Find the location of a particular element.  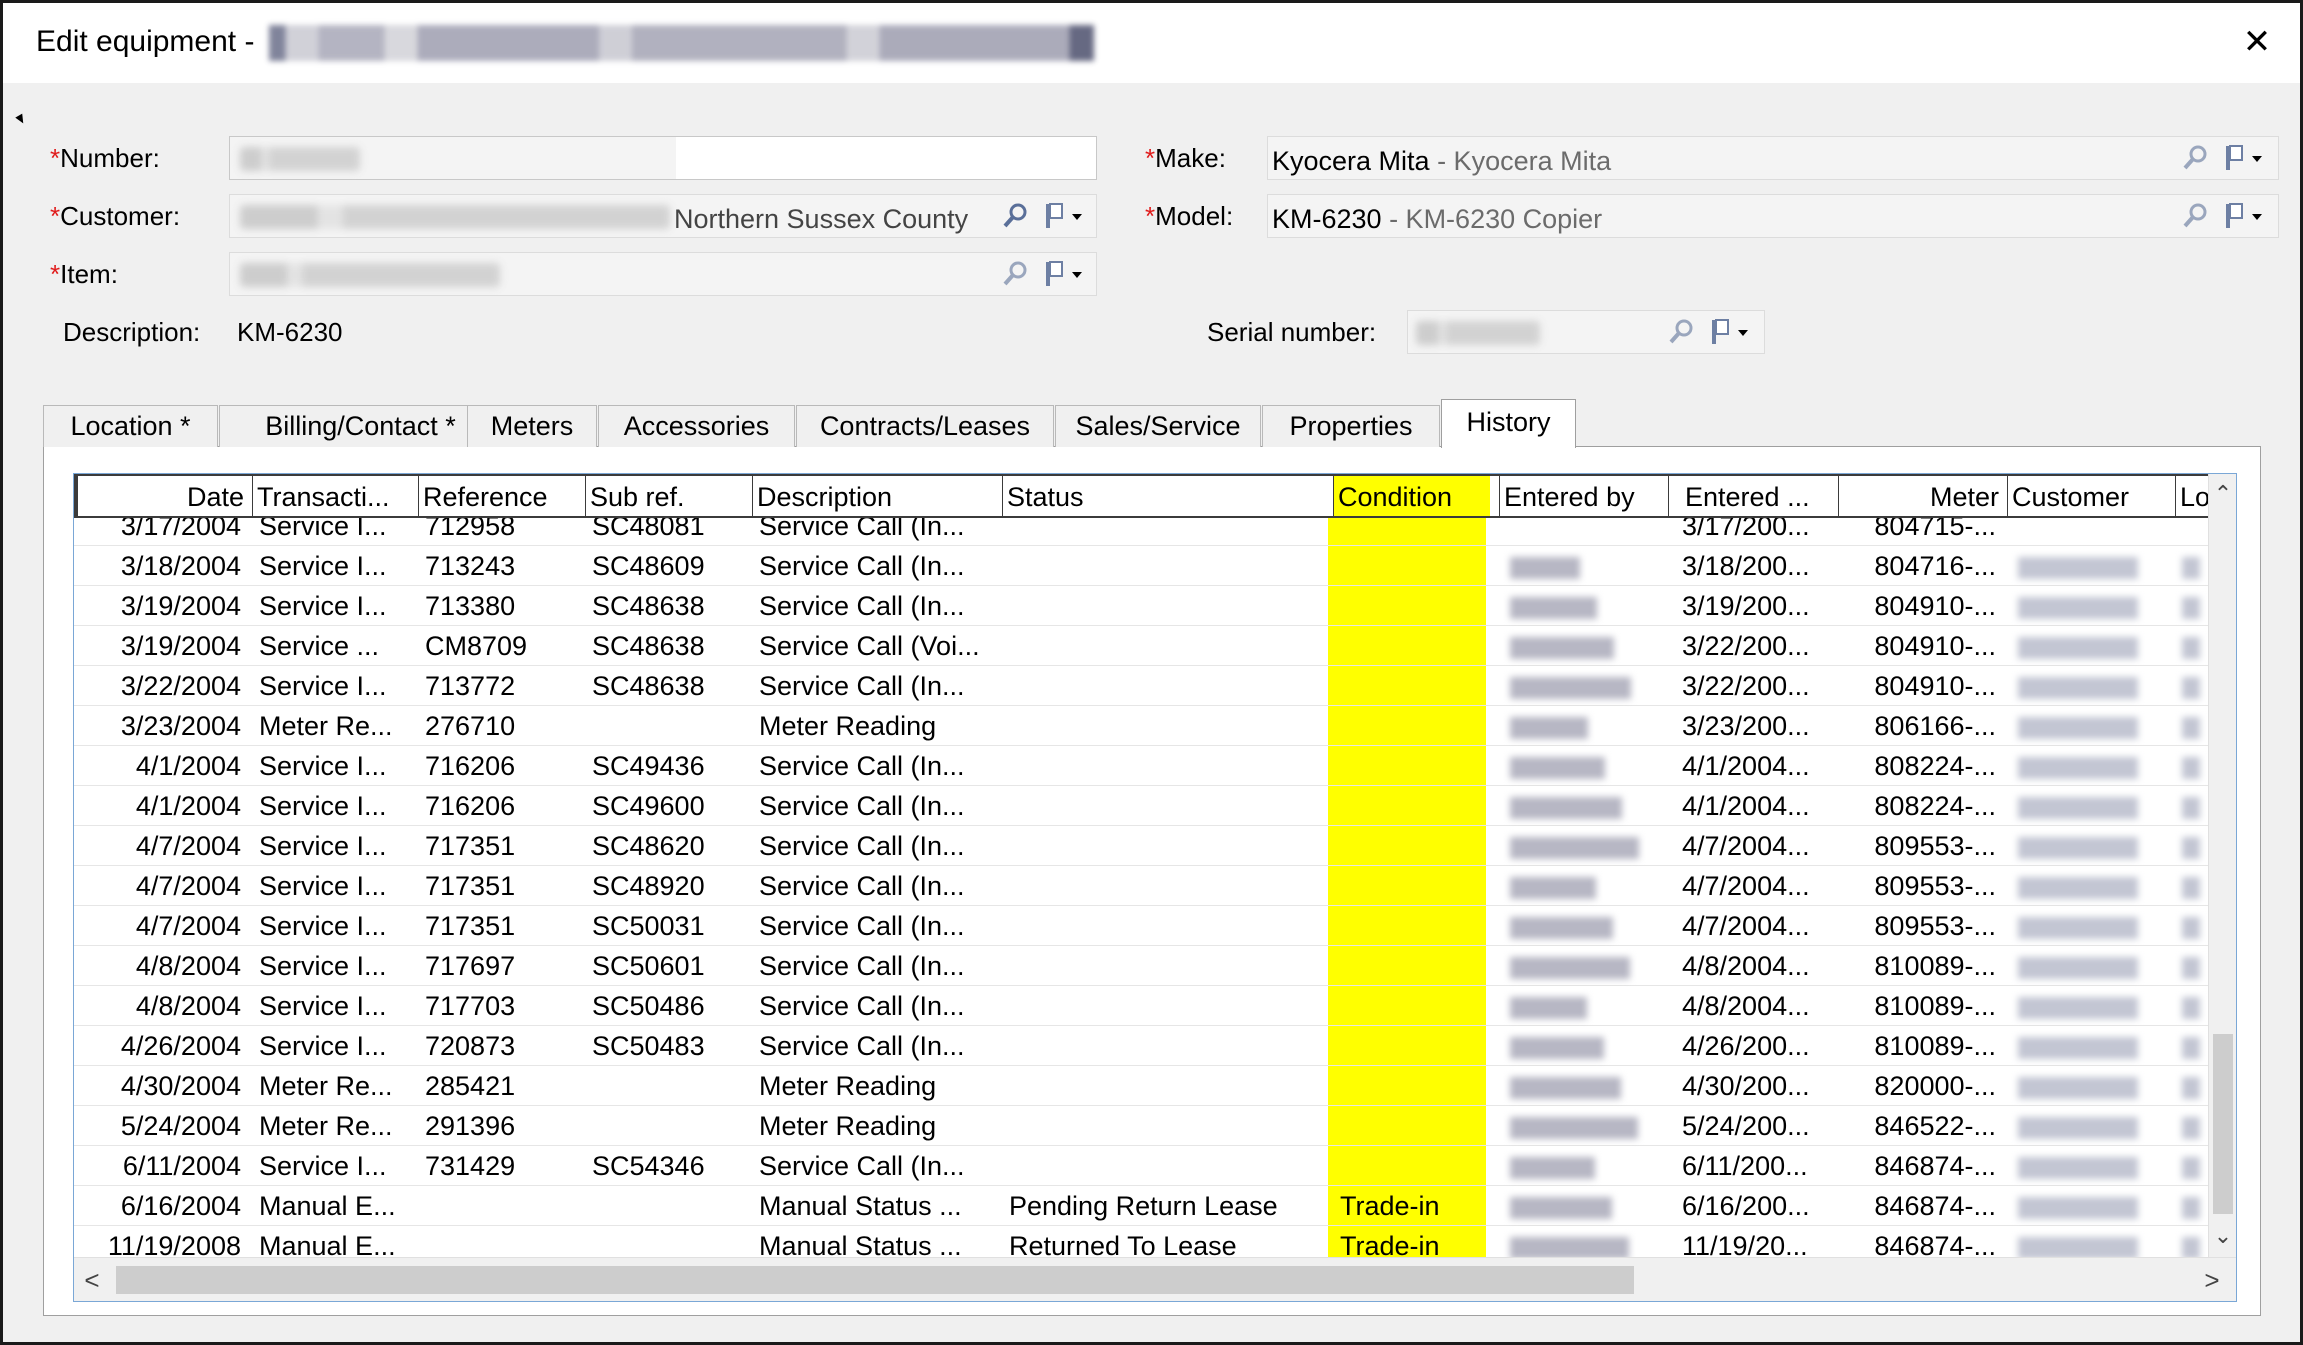

date-cell: 3/23/2004 is located at coordinates (180, 726).